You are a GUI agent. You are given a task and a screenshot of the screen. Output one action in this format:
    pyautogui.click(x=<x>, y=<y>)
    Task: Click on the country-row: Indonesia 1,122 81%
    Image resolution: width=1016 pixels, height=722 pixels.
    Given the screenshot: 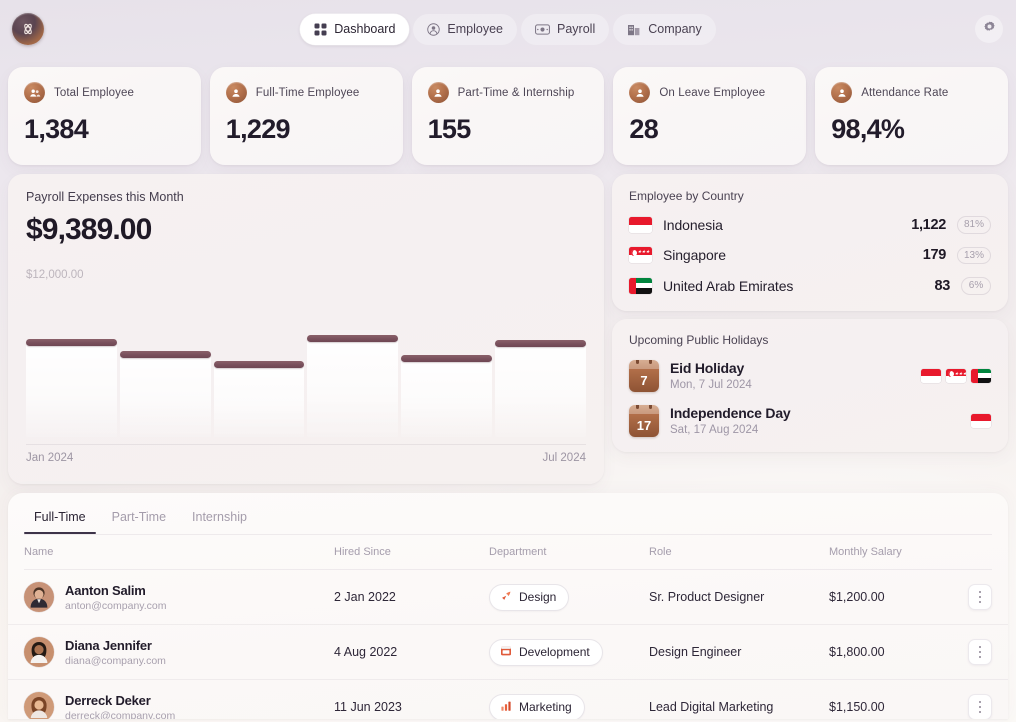 What is the action you would take?
    pyautogui.click(x=810, y=225)
    